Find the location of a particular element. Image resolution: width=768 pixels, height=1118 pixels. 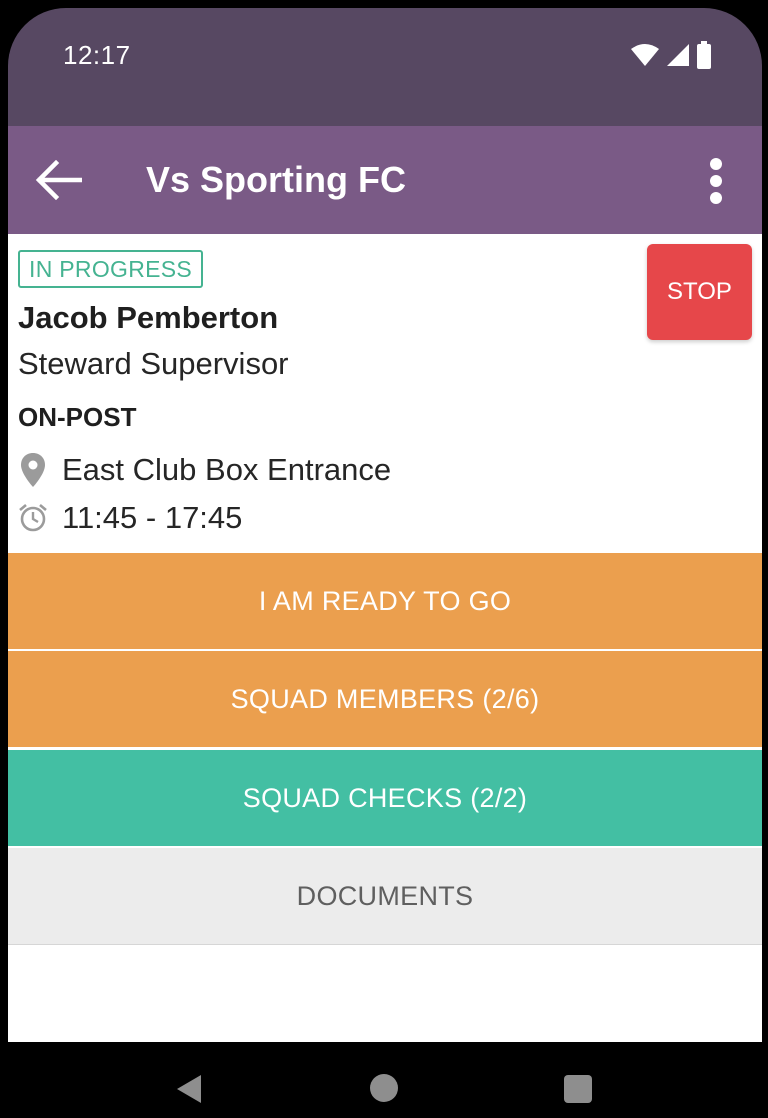

documents-button: DOCUMENTS is located at coordinates (385, 896).